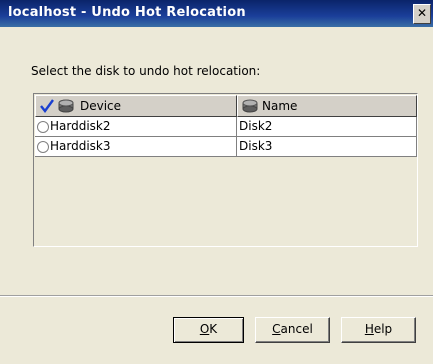  I want to click on table-row: Harddisk3 Disk3, so click(226, 147).